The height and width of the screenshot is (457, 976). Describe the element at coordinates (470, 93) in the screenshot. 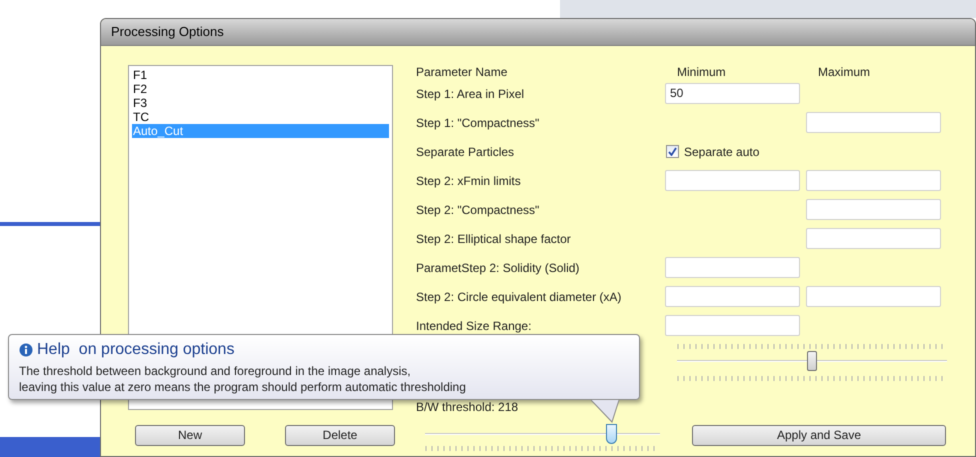

I see `parameter-label: Step 1: Area in Pixel` at that location.